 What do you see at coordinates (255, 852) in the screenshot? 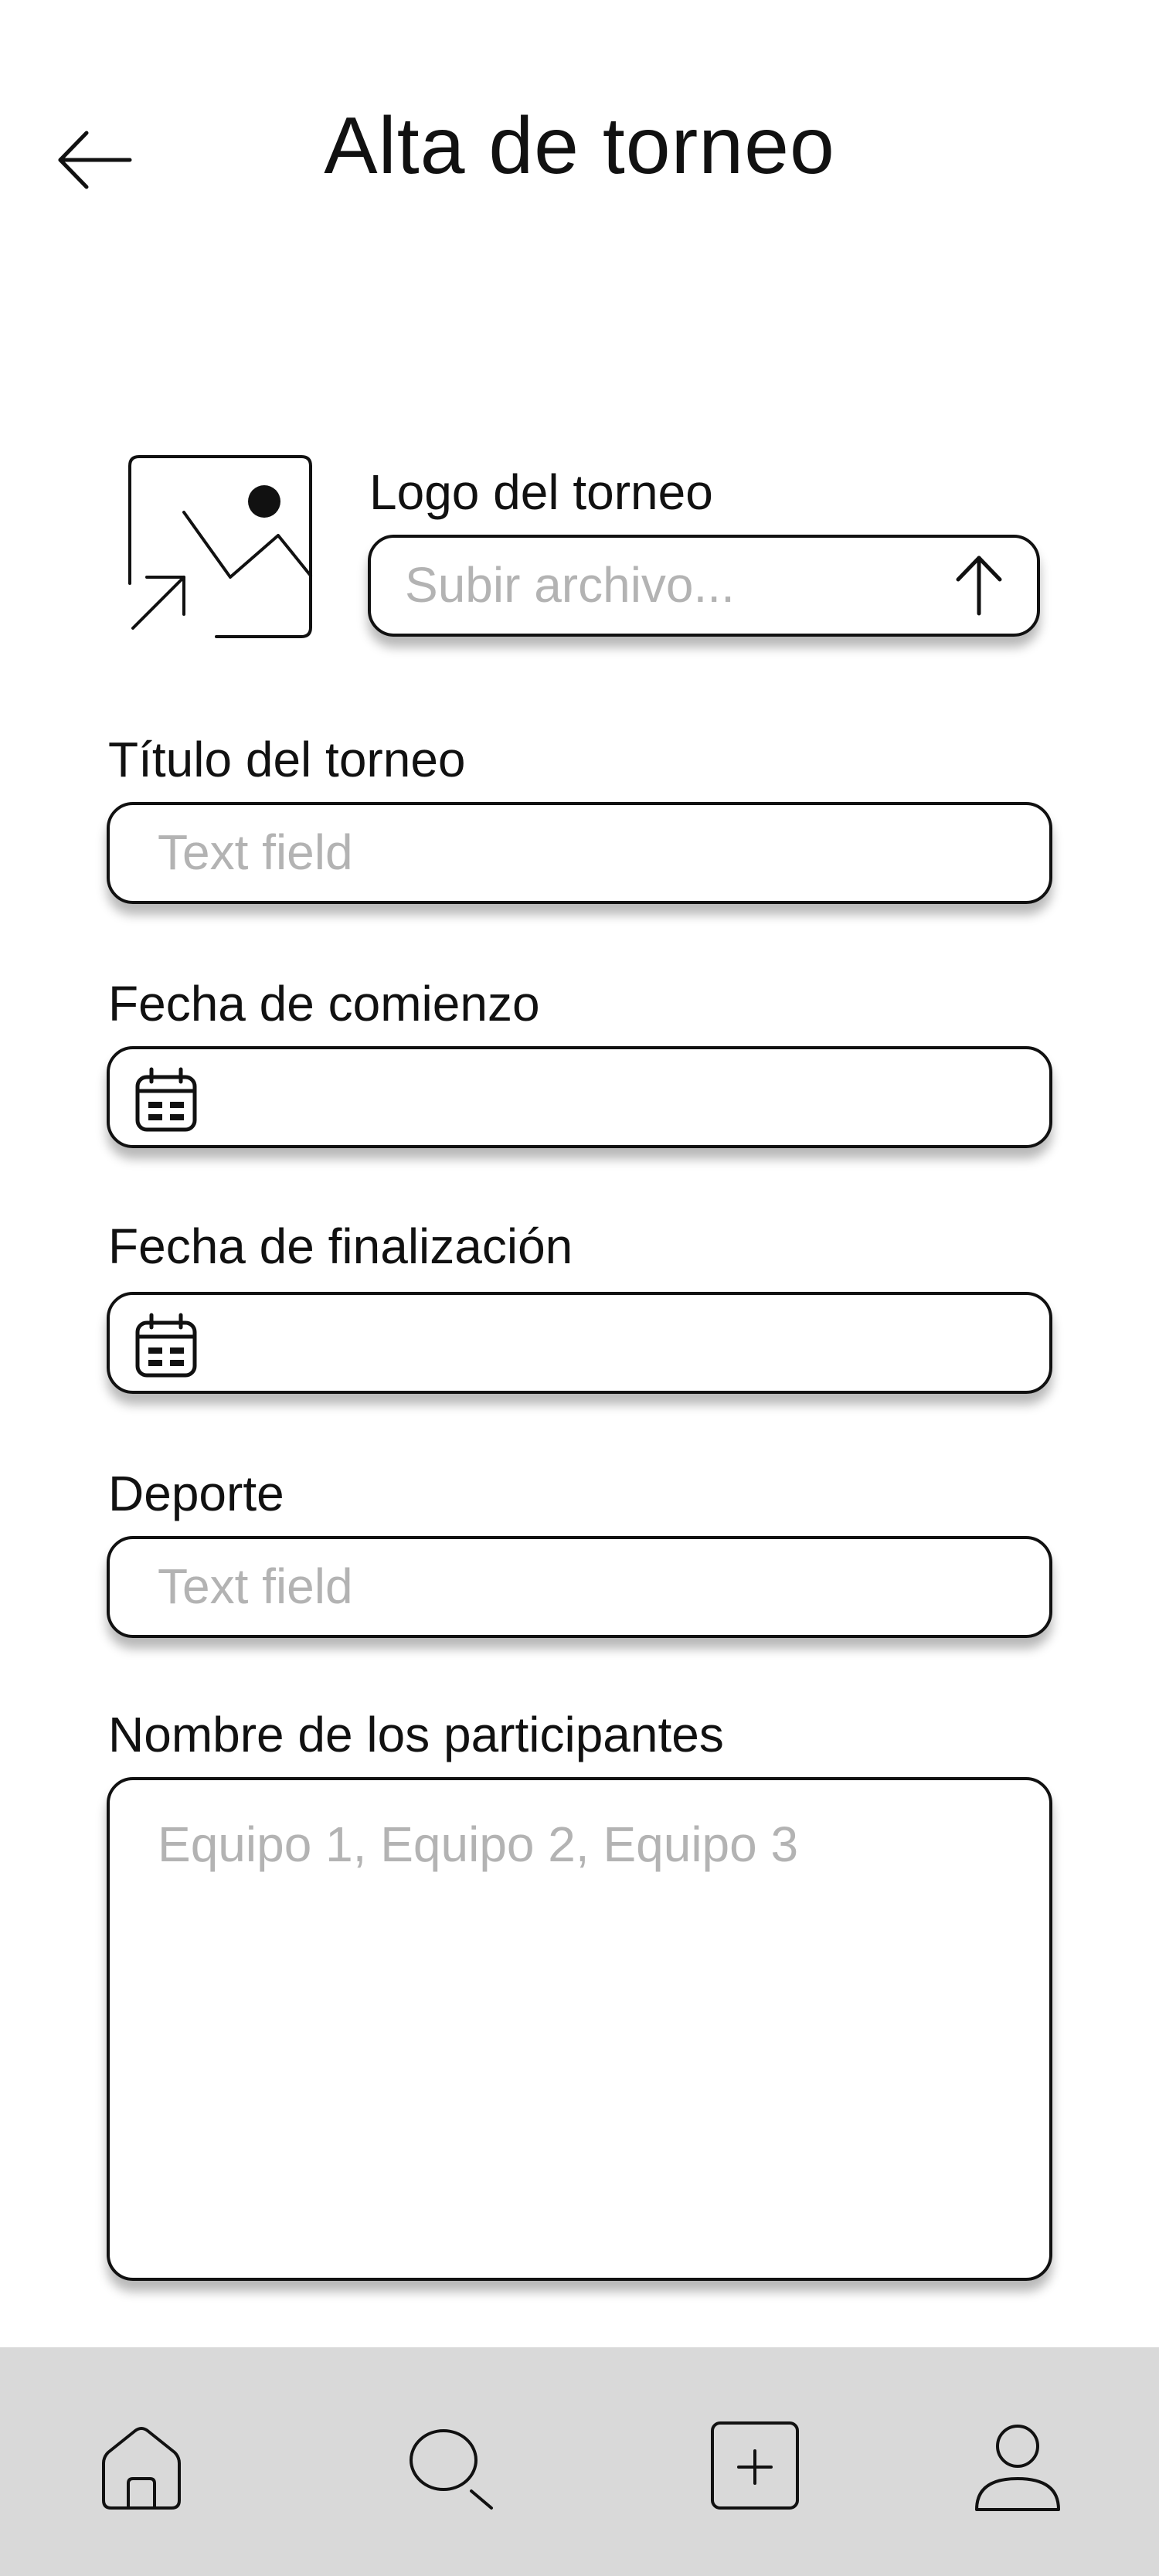
I see `tournament-title-placeholder: Text field` at bounding box center [255, 852].